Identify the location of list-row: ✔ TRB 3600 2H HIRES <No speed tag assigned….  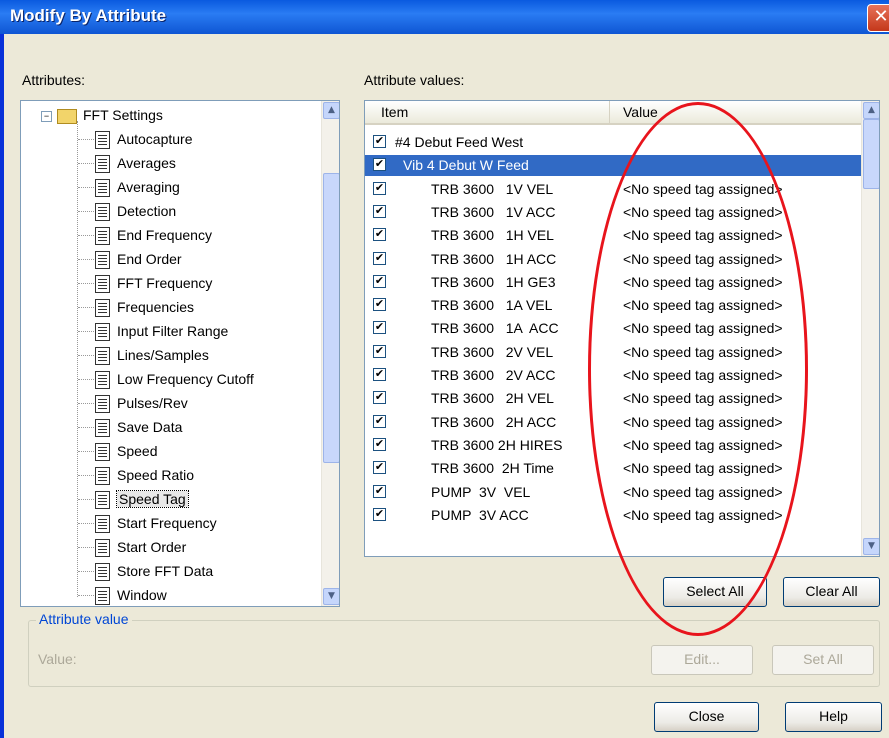
(613, 445).